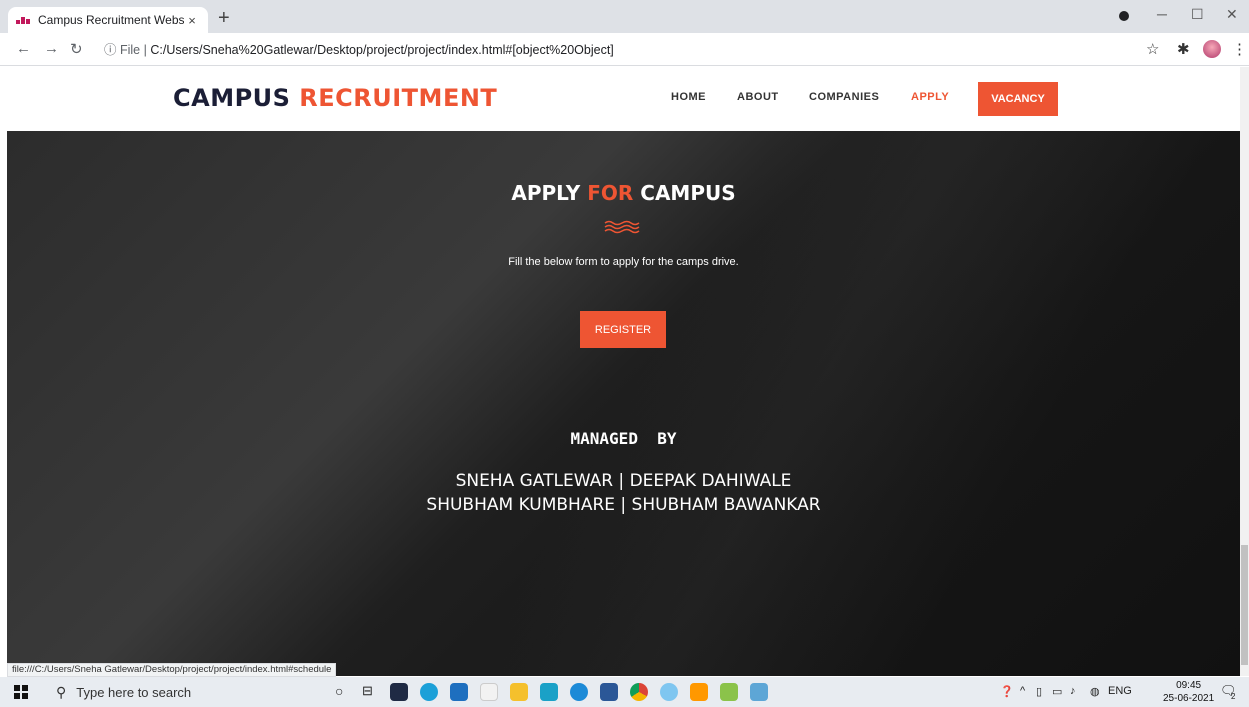 This screenshot has height=707, width=1249. Describe the element at coordinates (1124, 17) in the screenshot. I see `profile-dot-icon` at that location.